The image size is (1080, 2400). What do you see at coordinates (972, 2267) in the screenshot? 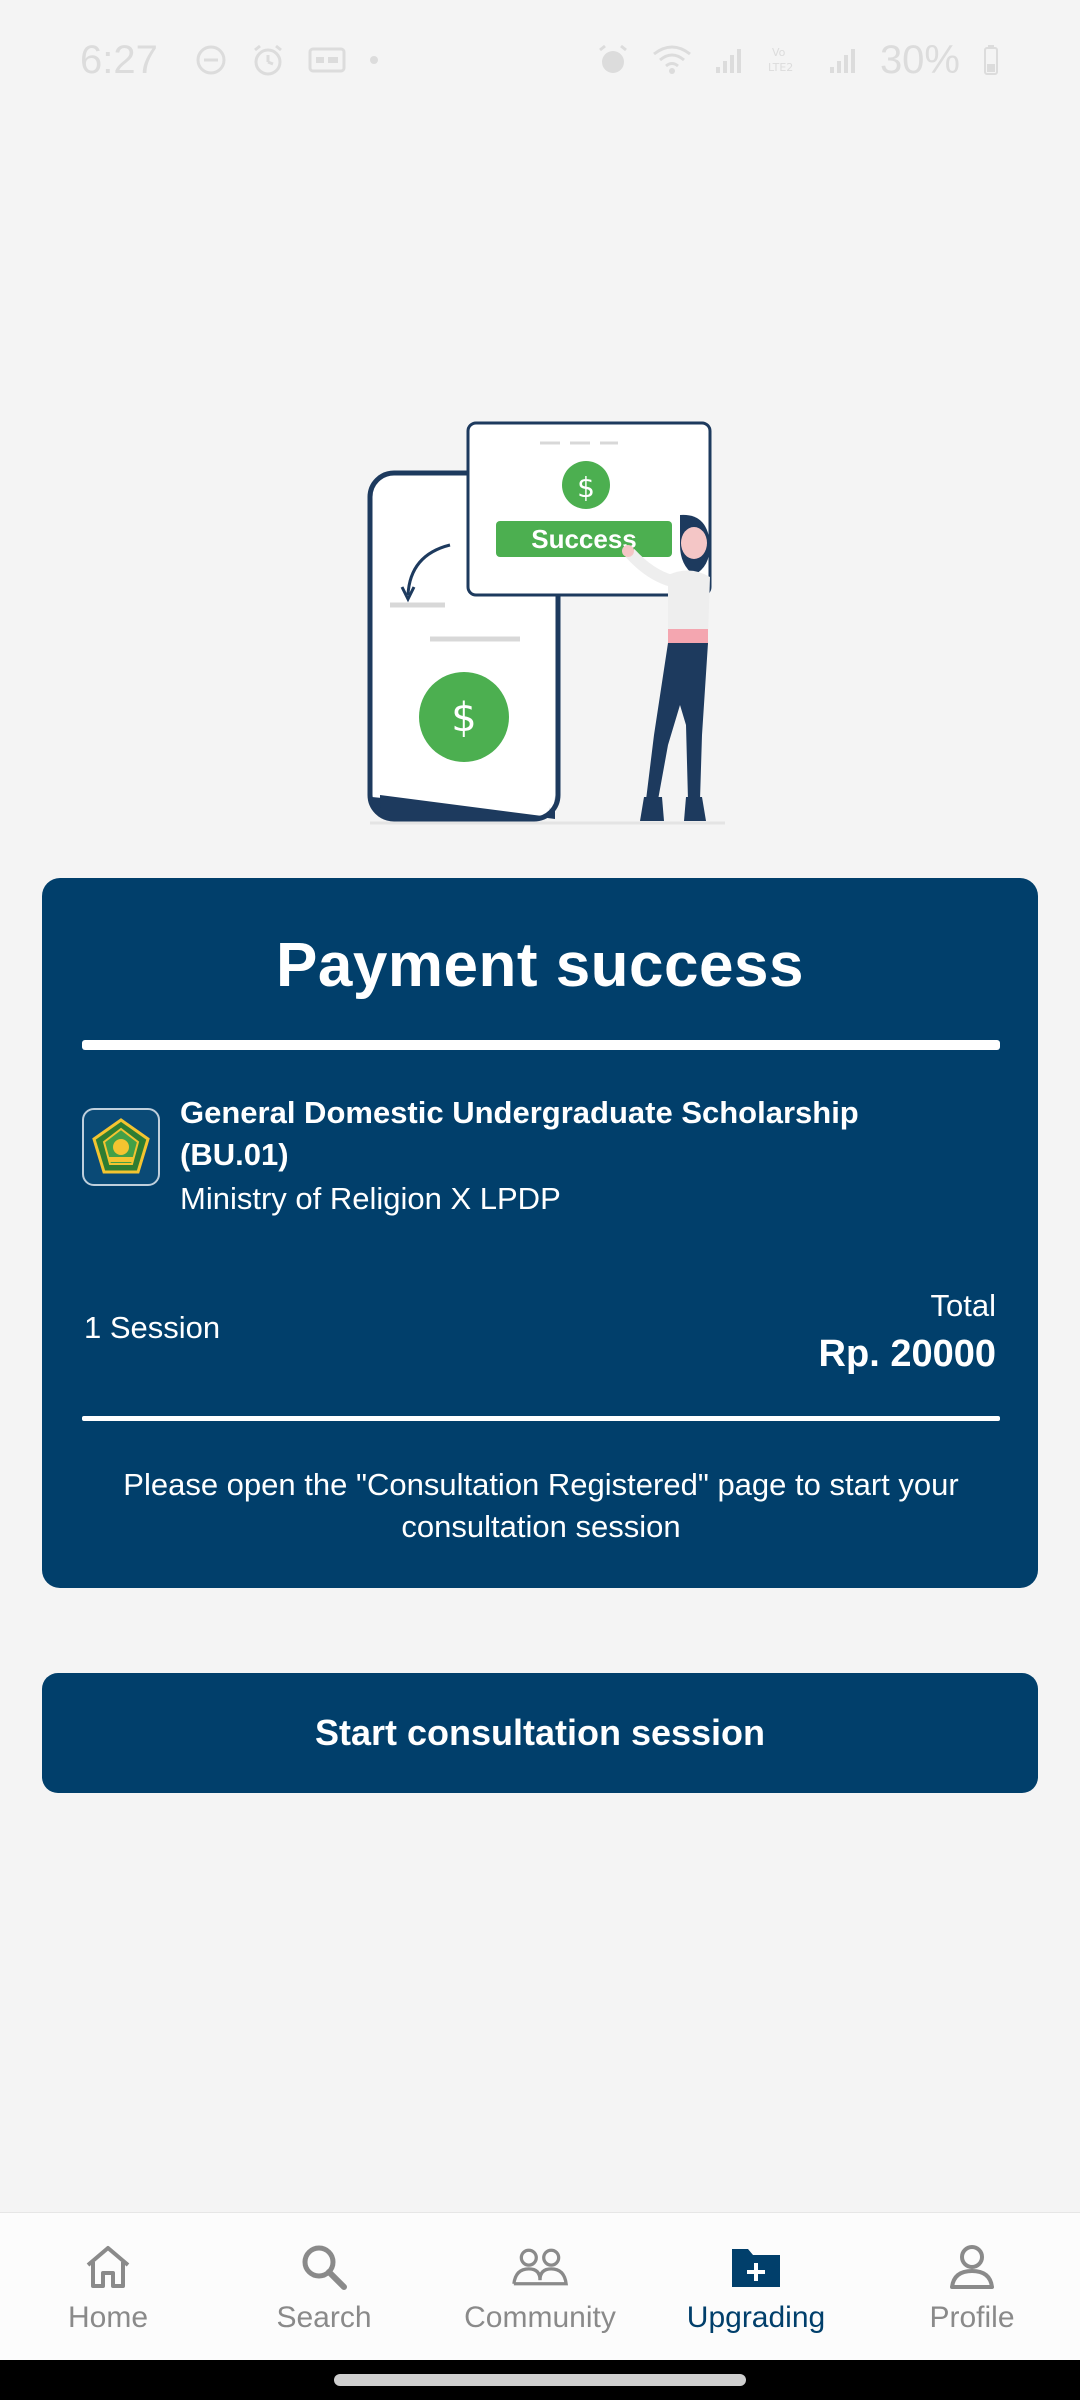
I see `profile-icon` at bounding box center [972, 2267].